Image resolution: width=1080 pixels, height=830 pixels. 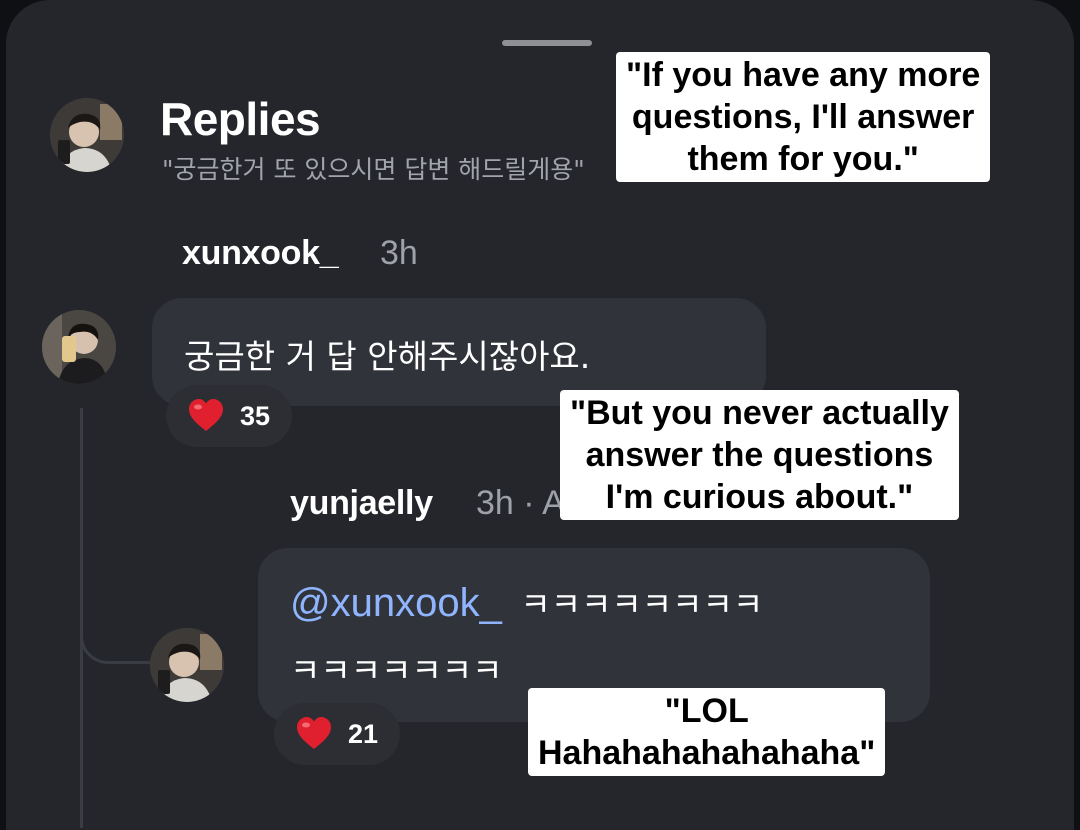 What do you see at coordinates (115, 632) in the screenshot?
I see `thread-connector` at bounding box center [115, 632].